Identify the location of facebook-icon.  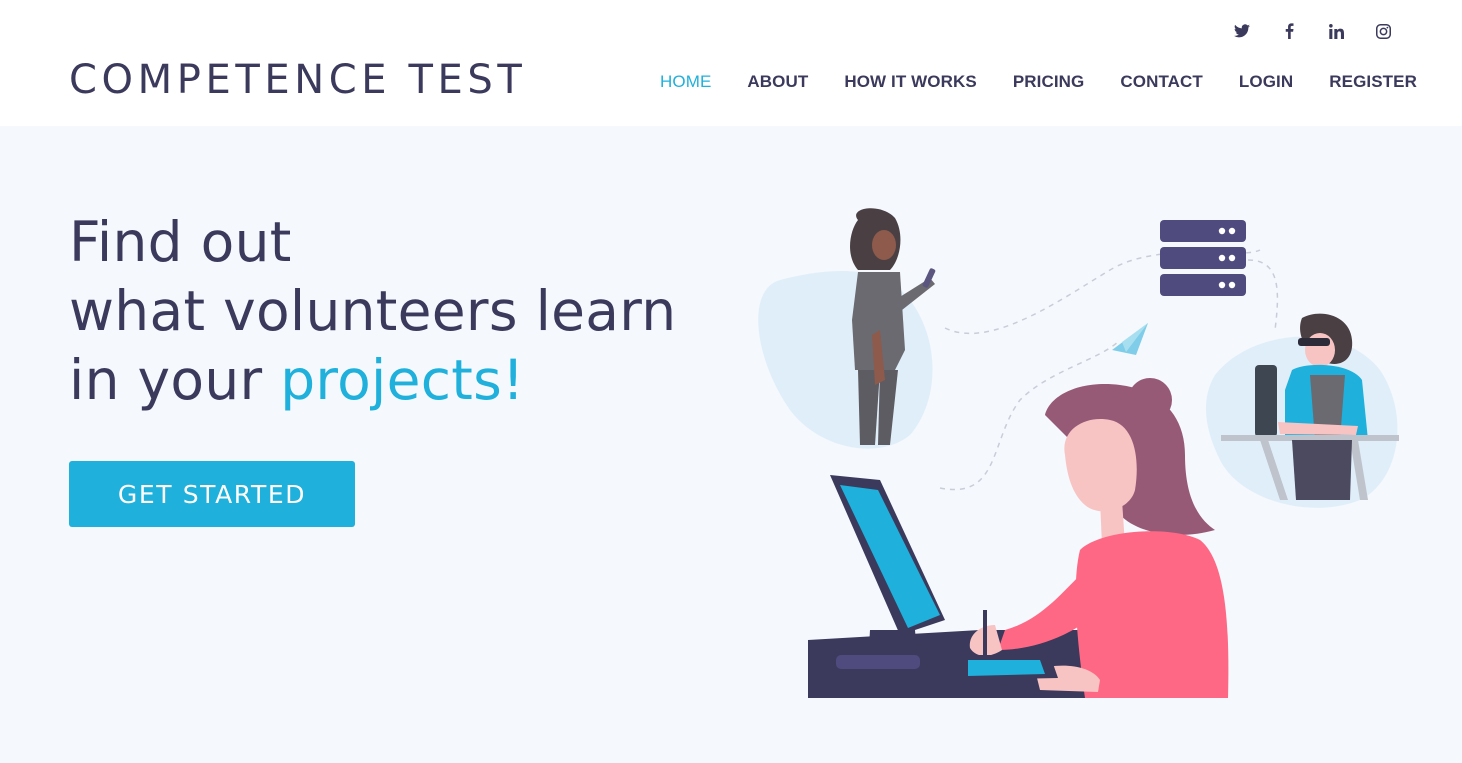
(1289, 31).